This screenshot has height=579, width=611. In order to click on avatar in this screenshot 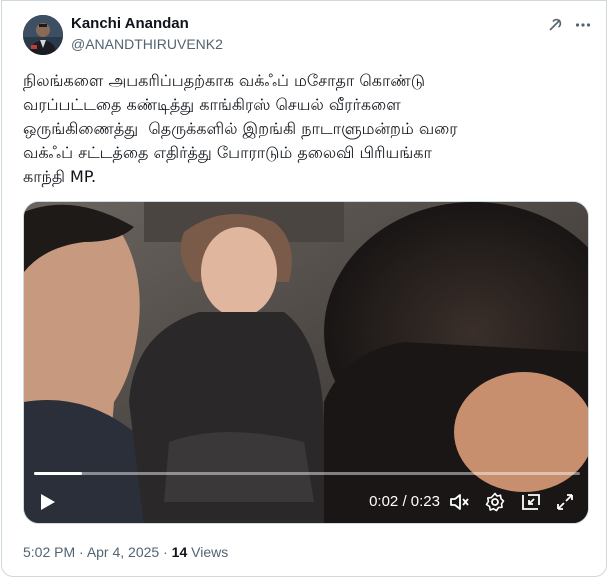, I will do `click(43, 35)`.